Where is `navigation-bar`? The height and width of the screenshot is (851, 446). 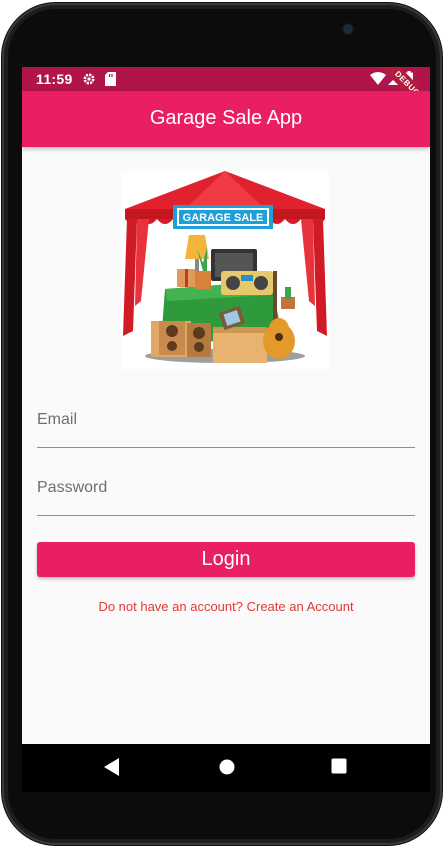 navigation-bar is located at coordinates (226, 768).